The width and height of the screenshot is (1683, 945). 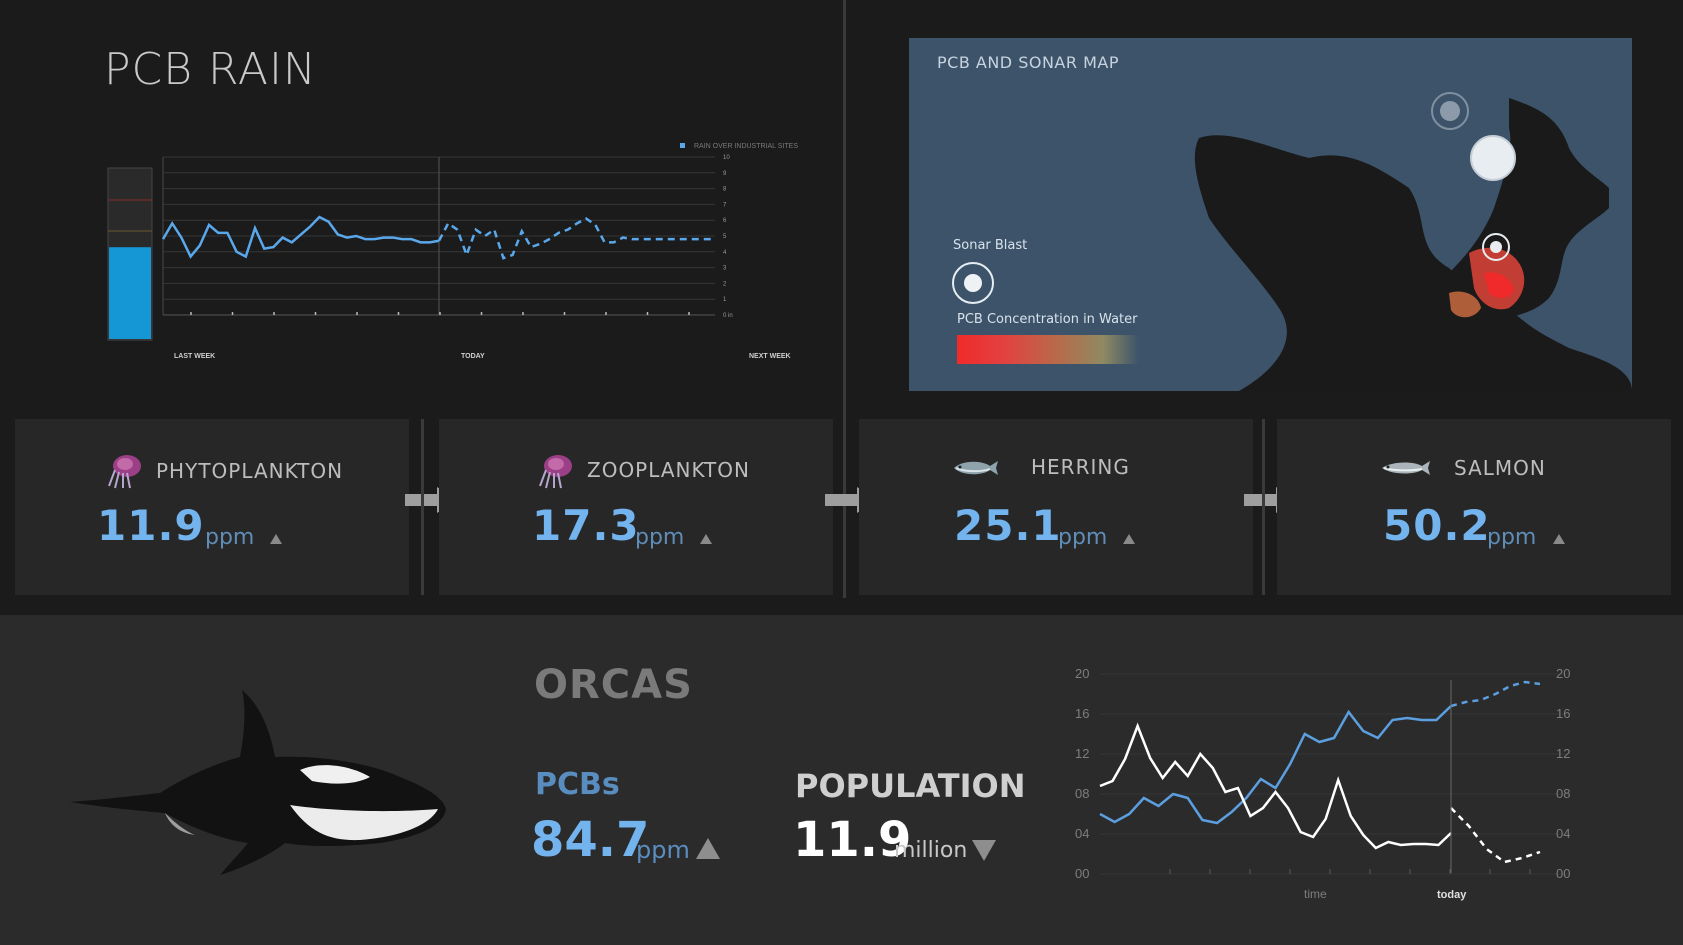 What do you see at coordinates (746, 146) in the screenshot?
I see `legend-label: RAIN OVER INDUSTRIAL SITES` at bounding box center [746, 146].